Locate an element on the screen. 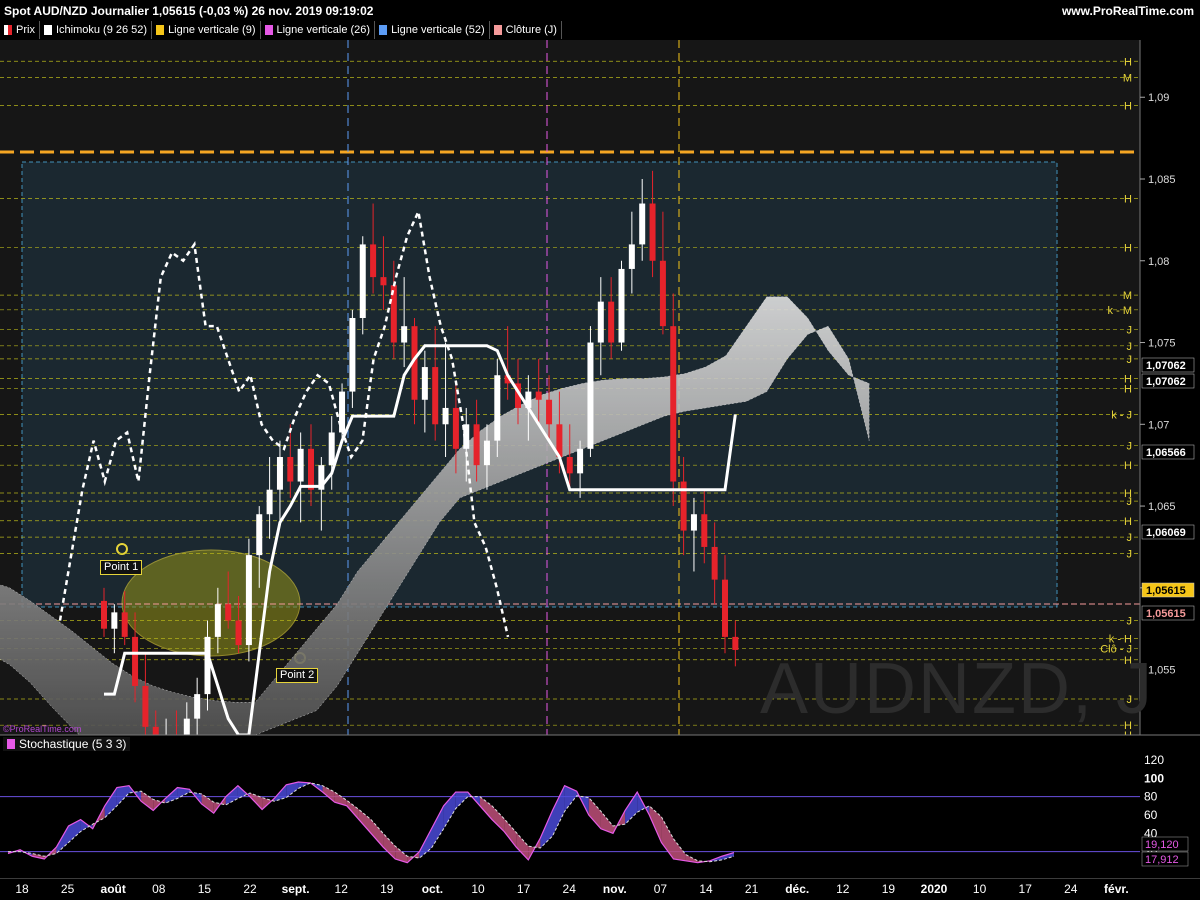 The height and width of the screenshot is (900, 1200). price-tag-kj2: 1,07062 is located at coordinates (1166, 382).